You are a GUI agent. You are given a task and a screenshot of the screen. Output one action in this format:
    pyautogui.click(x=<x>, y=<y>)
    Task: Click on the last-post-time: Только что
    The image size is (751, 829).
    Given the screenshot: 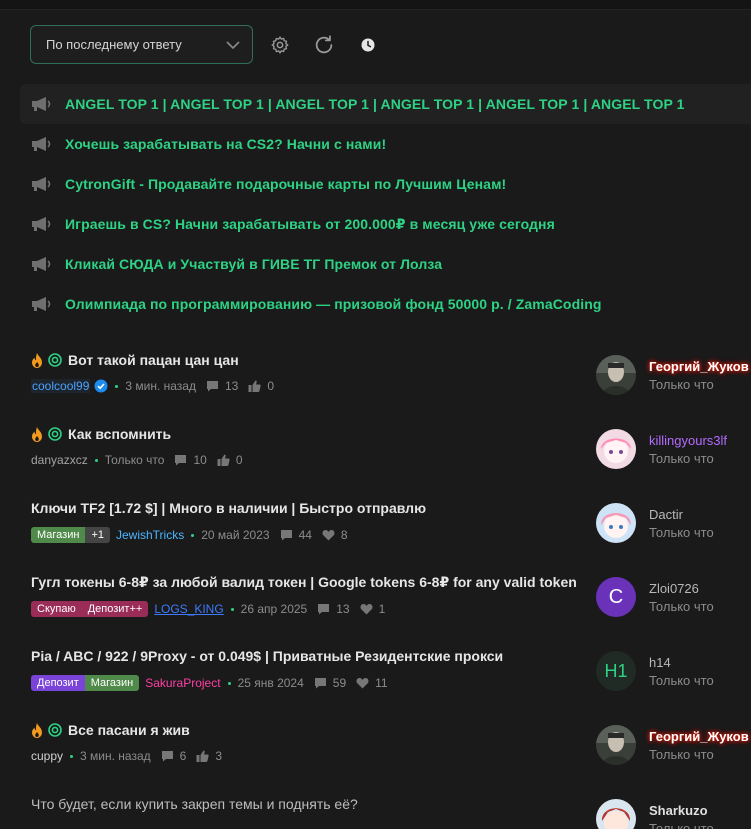 What is the action you would take?
    pyautogui.click(x=681, y=680)
    